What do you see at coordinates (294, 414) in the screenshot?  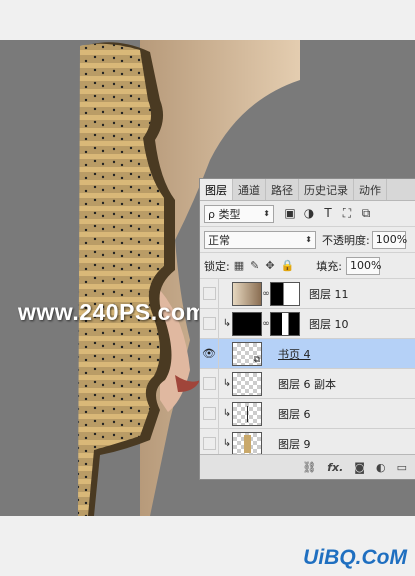 I see `layer-name: 图层 6` at bounding box center [294, 414].